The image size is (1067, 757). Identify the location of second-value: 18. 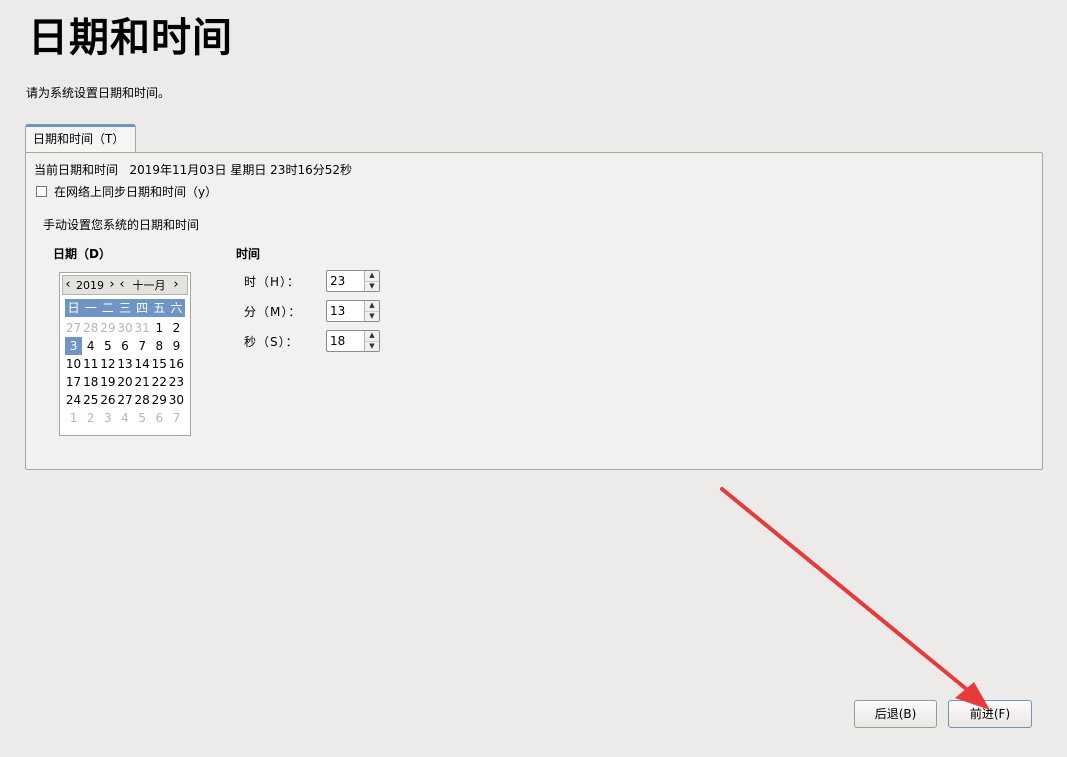
(345, 341).